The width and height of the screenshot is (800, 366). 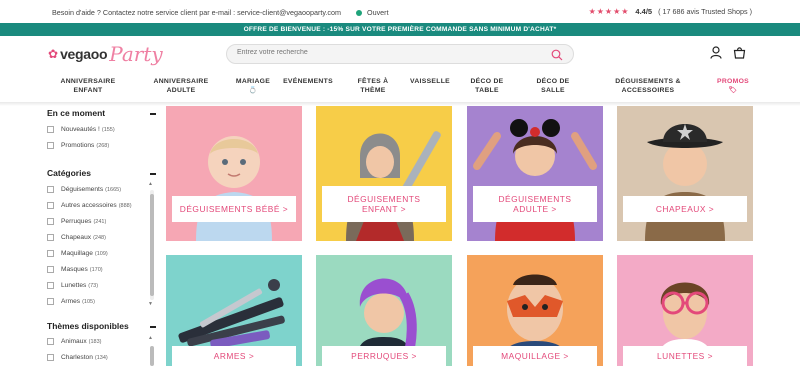 What do you see at coordinates (685, 173) in the screenshot?
I see `category-tile-chapeaux: Chapeaux >` at bounding box center [685, 173].